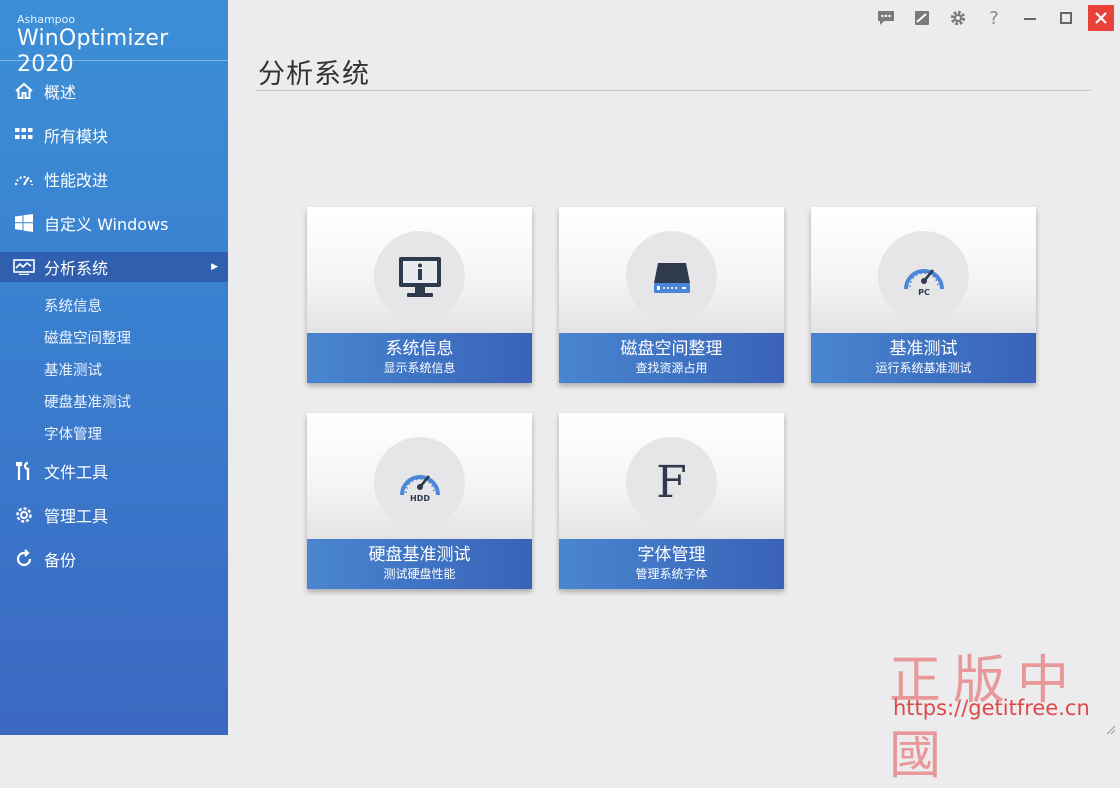 The image size is (1120, 788). Describe the element at coordinates (1101, 18) in the screenshot. I see `close-icon` at that location.